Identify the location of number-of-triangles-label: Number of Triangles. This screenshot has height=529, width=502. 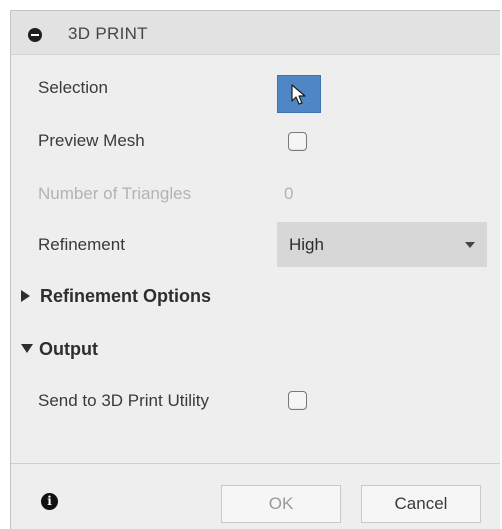
(115, 193).